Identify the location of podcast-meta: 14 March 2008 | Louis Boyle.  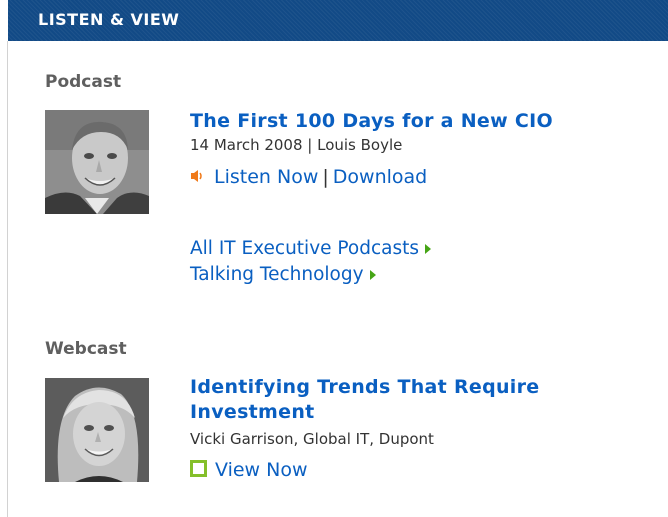
(296, 145).